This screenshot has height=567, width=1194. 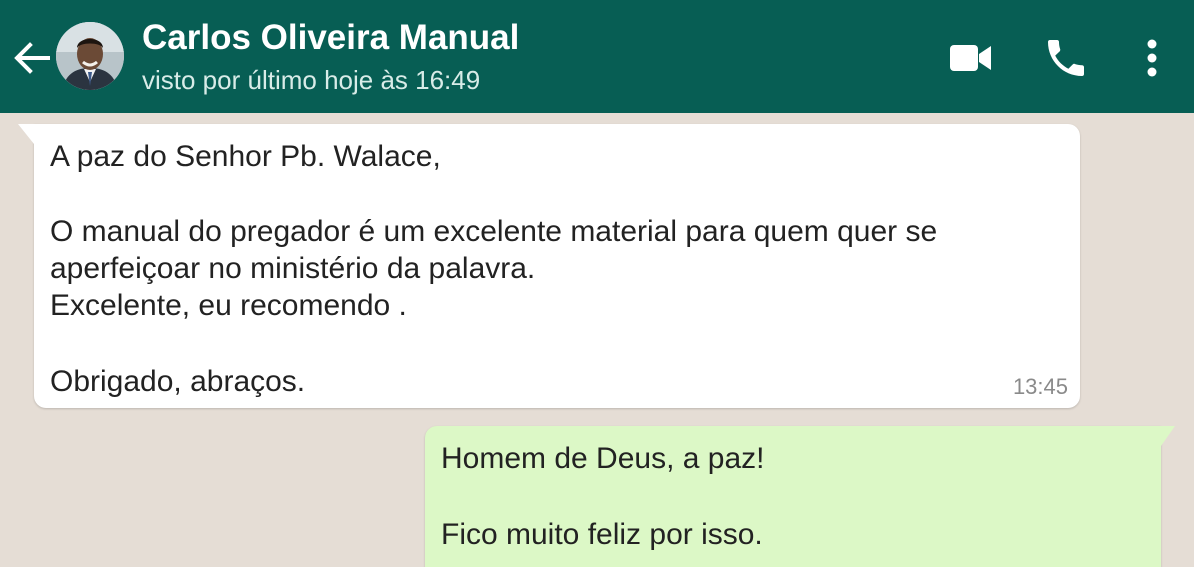 What do you see at coordinates (311, 80) in the screenshot?
I see `last-seen-status: visto por último hoje às 16:49` at bounding box center [311, 80].